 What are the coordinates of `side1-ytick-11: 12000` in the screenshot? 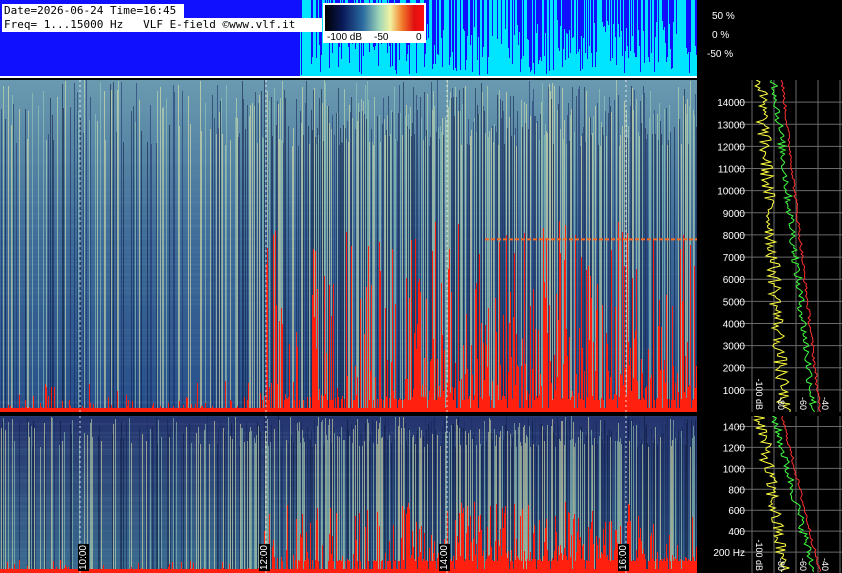 It's located at (731, 147).